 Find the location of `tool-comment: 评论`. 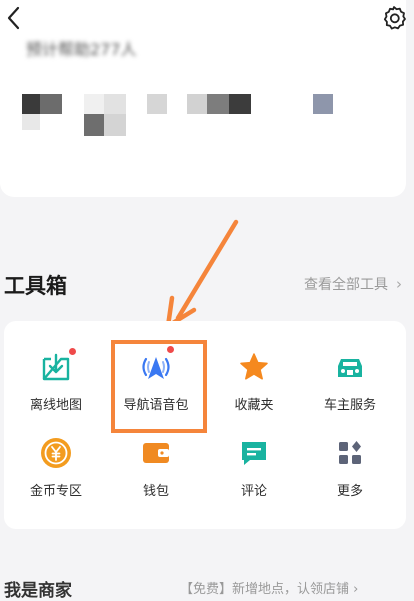

tool-comment: 评论 is located at coordinates (254, 458).